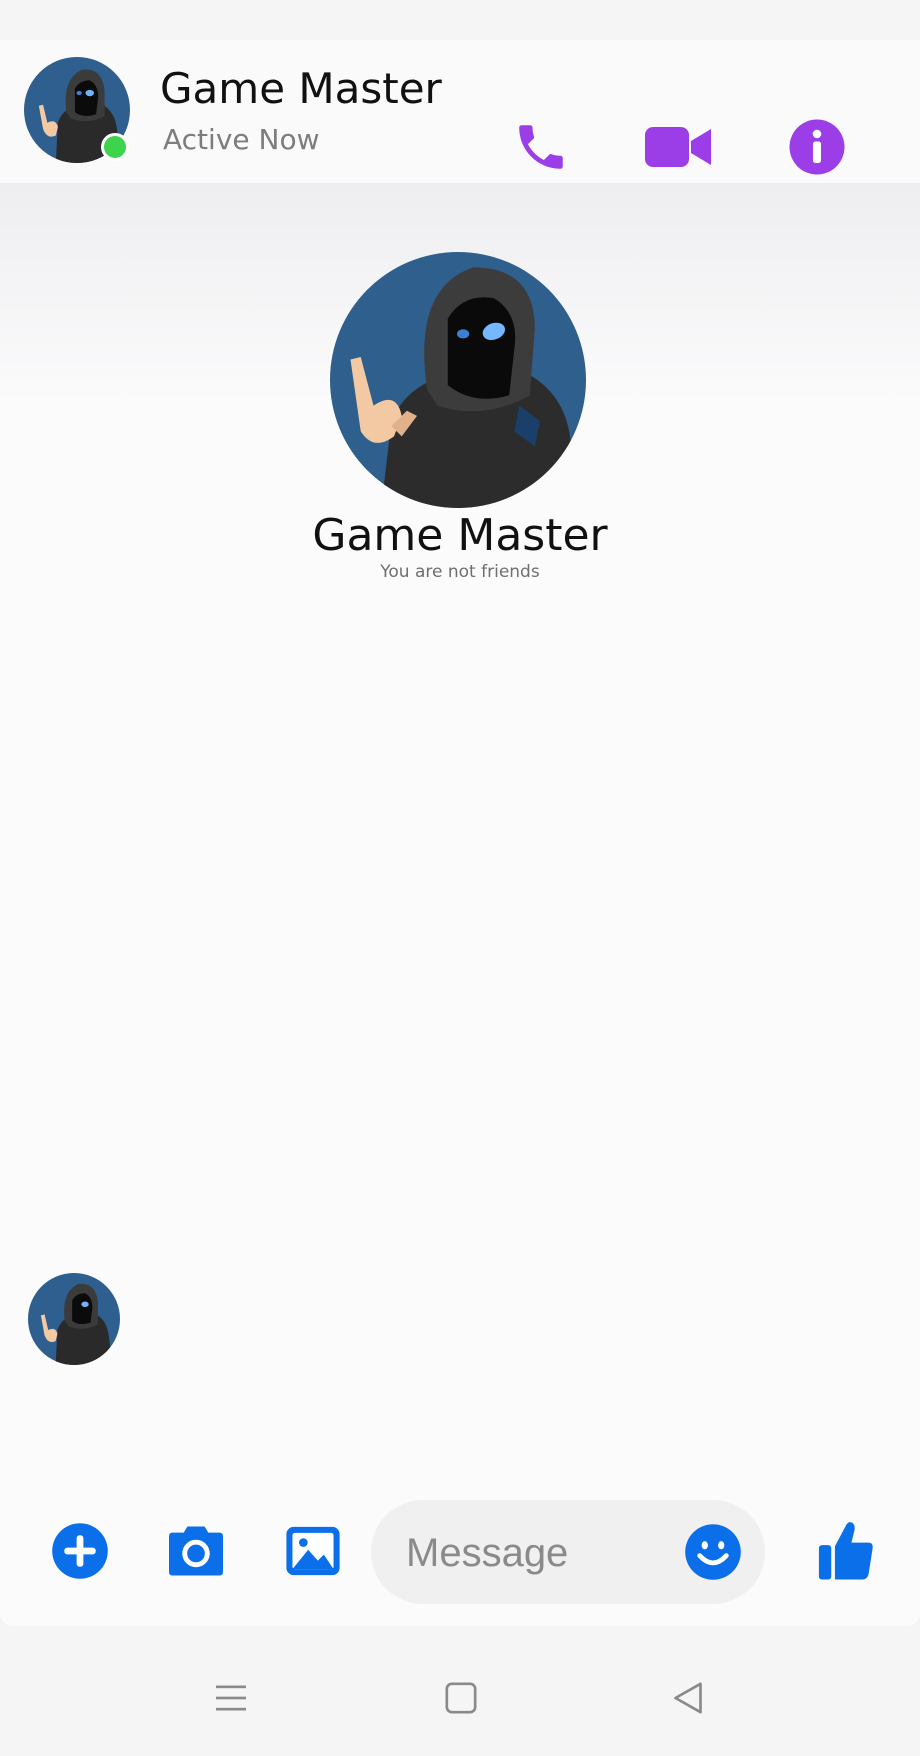 The image size is (920, 1756). What do you see at coordinates (74, 1319) in the screenshot?
I see `typing-avatar` at bounding box center [74, 1319].